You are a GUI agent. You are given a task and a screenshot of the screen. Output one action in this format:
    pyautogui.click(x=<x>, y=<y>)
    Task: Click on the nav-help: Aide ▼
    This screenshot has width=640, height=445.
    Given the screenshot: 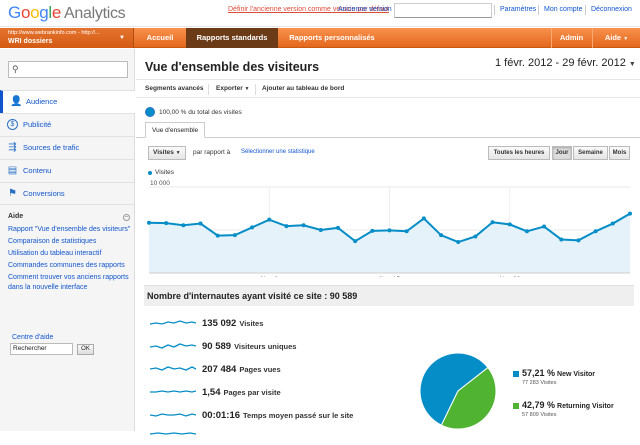 What is the action you would take?
    pyautogui.click(x=616, y=38)
    